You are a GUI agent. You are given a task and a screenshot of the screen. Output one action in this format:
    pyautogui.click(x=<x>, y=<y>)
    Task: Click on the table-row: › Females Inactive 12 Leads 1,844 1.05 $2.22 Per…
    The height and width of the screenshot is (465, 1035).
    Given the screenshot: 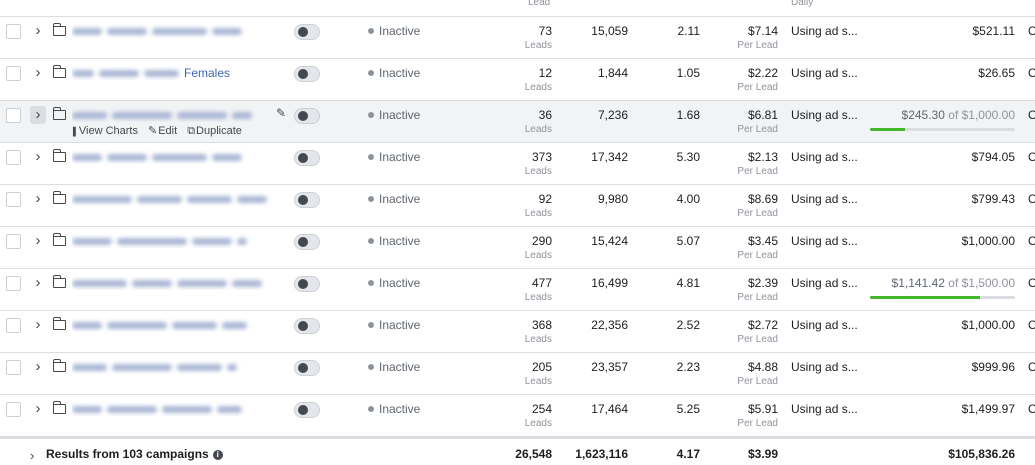 What is the action you would take?
    pyautogui.click(x=517, y=80)
    